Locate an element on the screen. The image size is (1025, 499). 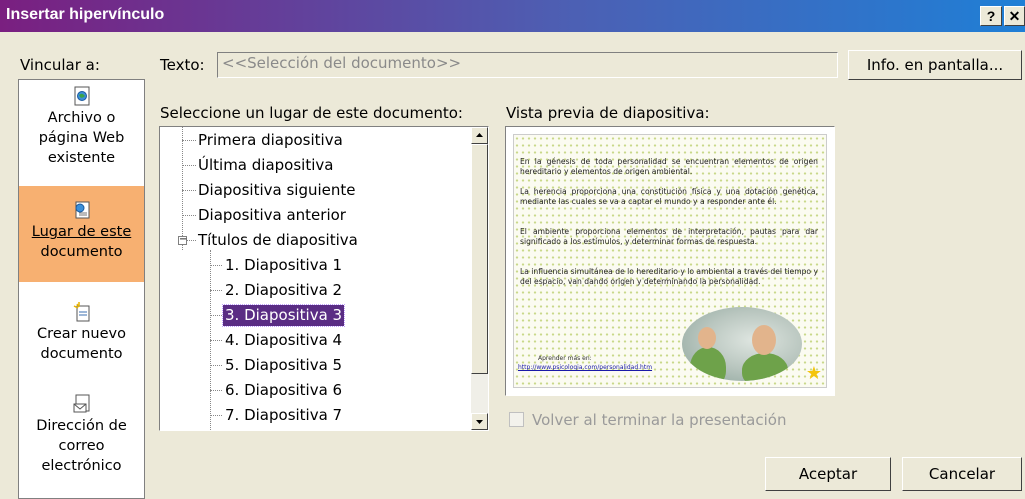
scroll-down-button is located at coordinates (479, 421).